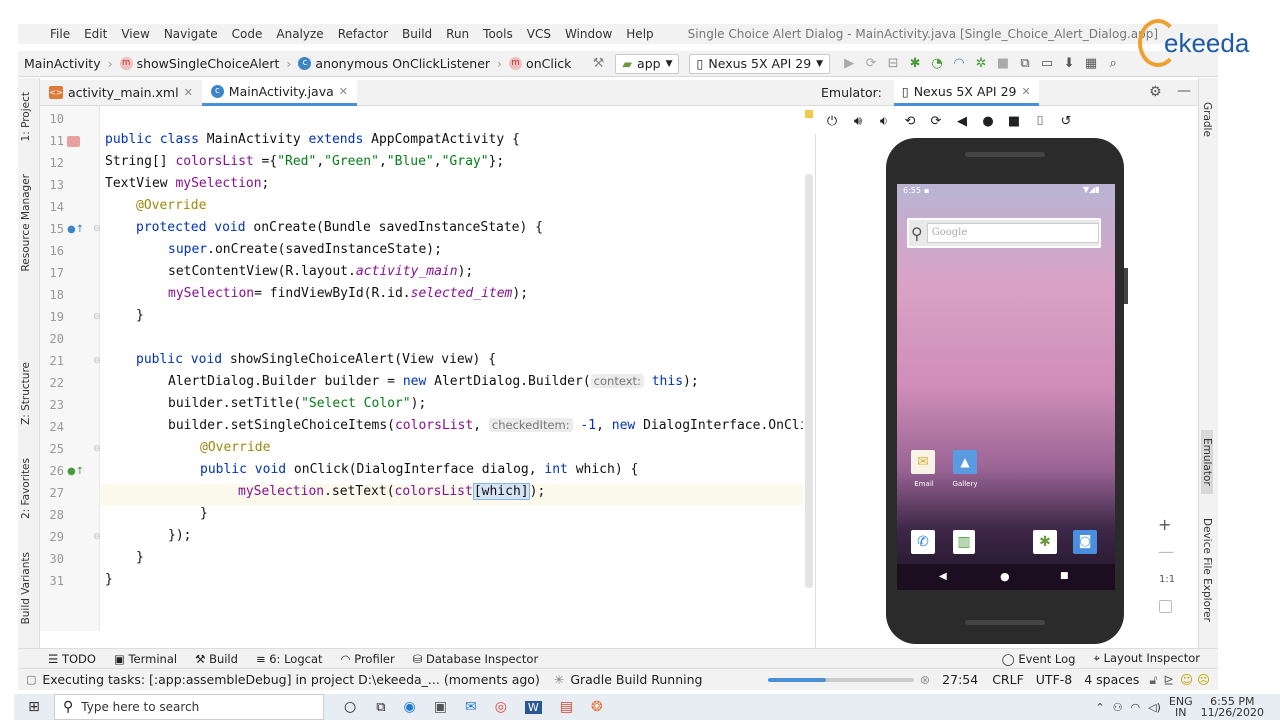 The height and width of the screenshot is (720, 1280). Describe the element at coordinates (199, 63) in the screenshot. I see `breadcrumb-method: m showSingleChoiceAlert` at that location.